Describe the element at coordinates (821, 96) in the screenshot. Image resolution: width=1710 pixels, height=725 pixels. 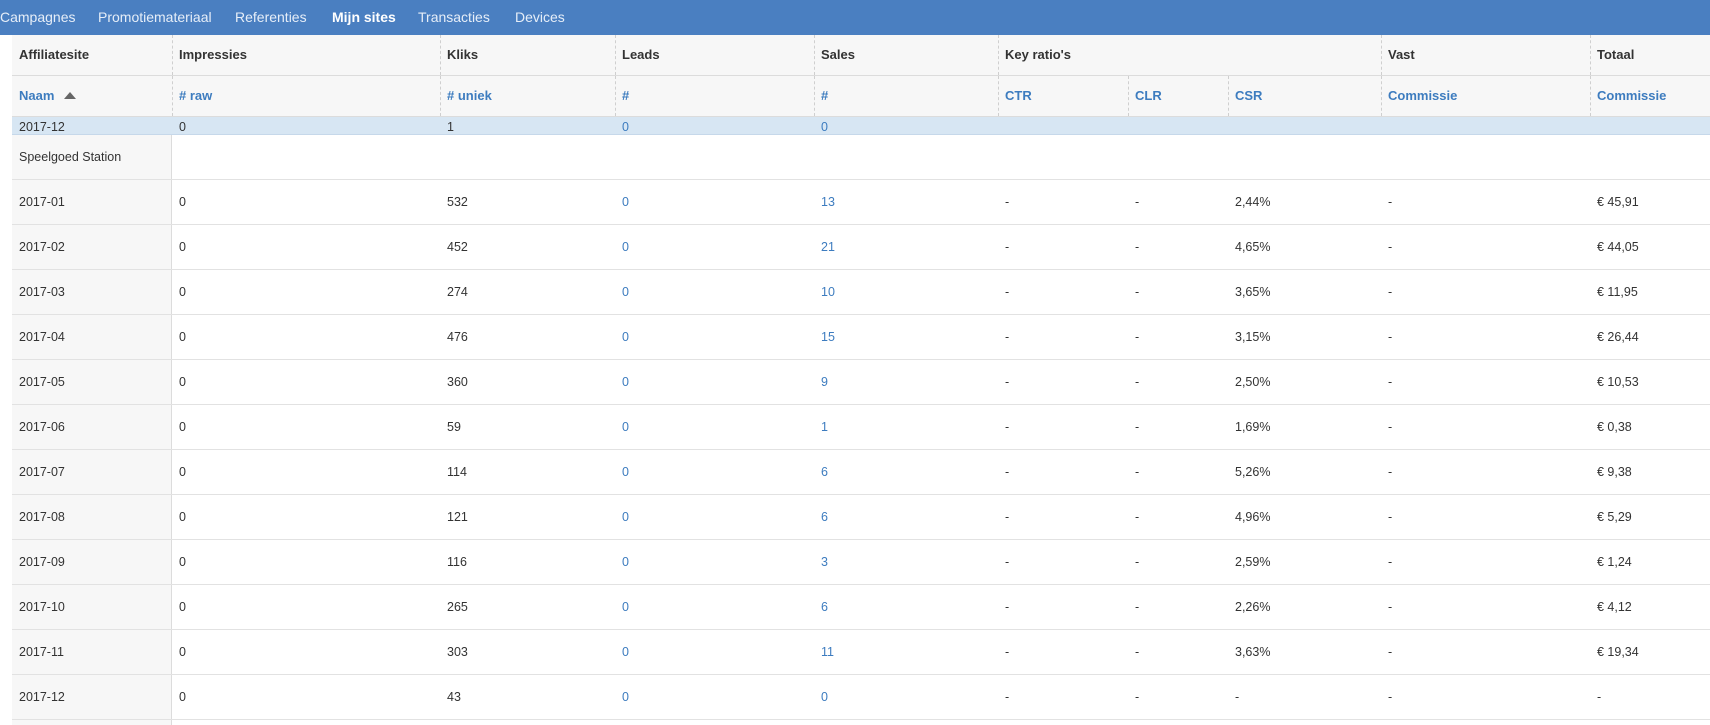
I see `sort-header-sales-count: #` at that location.